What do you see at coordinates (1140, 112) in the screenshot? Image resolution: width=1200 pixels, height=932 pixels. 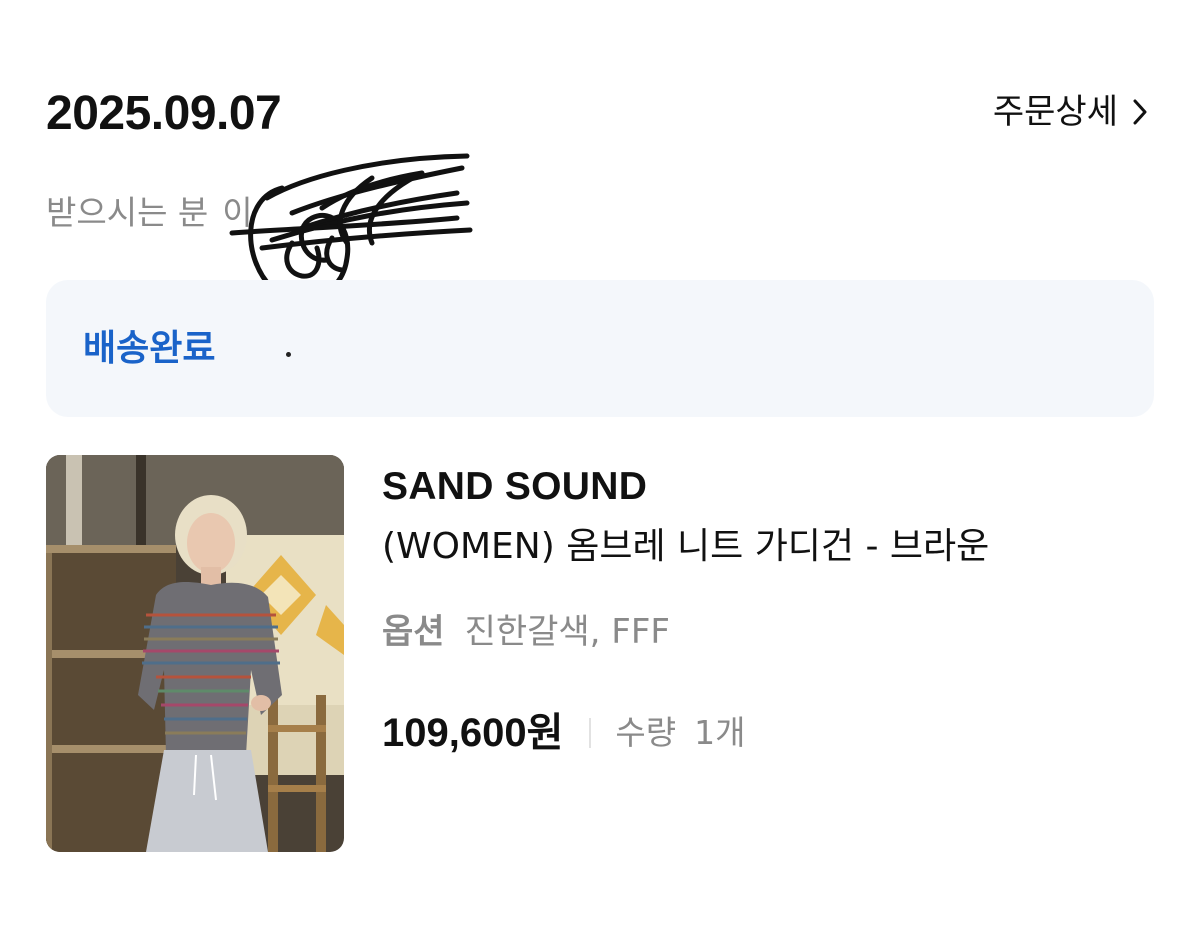 I see `chevron-right-icon` at bounding box center [1140, 112].